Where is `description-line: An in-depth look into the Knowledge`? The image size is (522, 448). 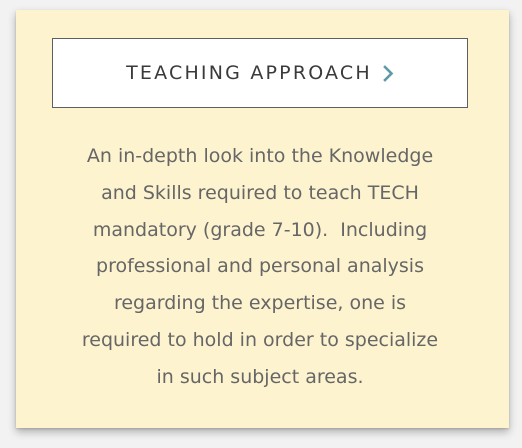 description-line: An in-depth look into the Knowledge is located at coordinates (260, 156).